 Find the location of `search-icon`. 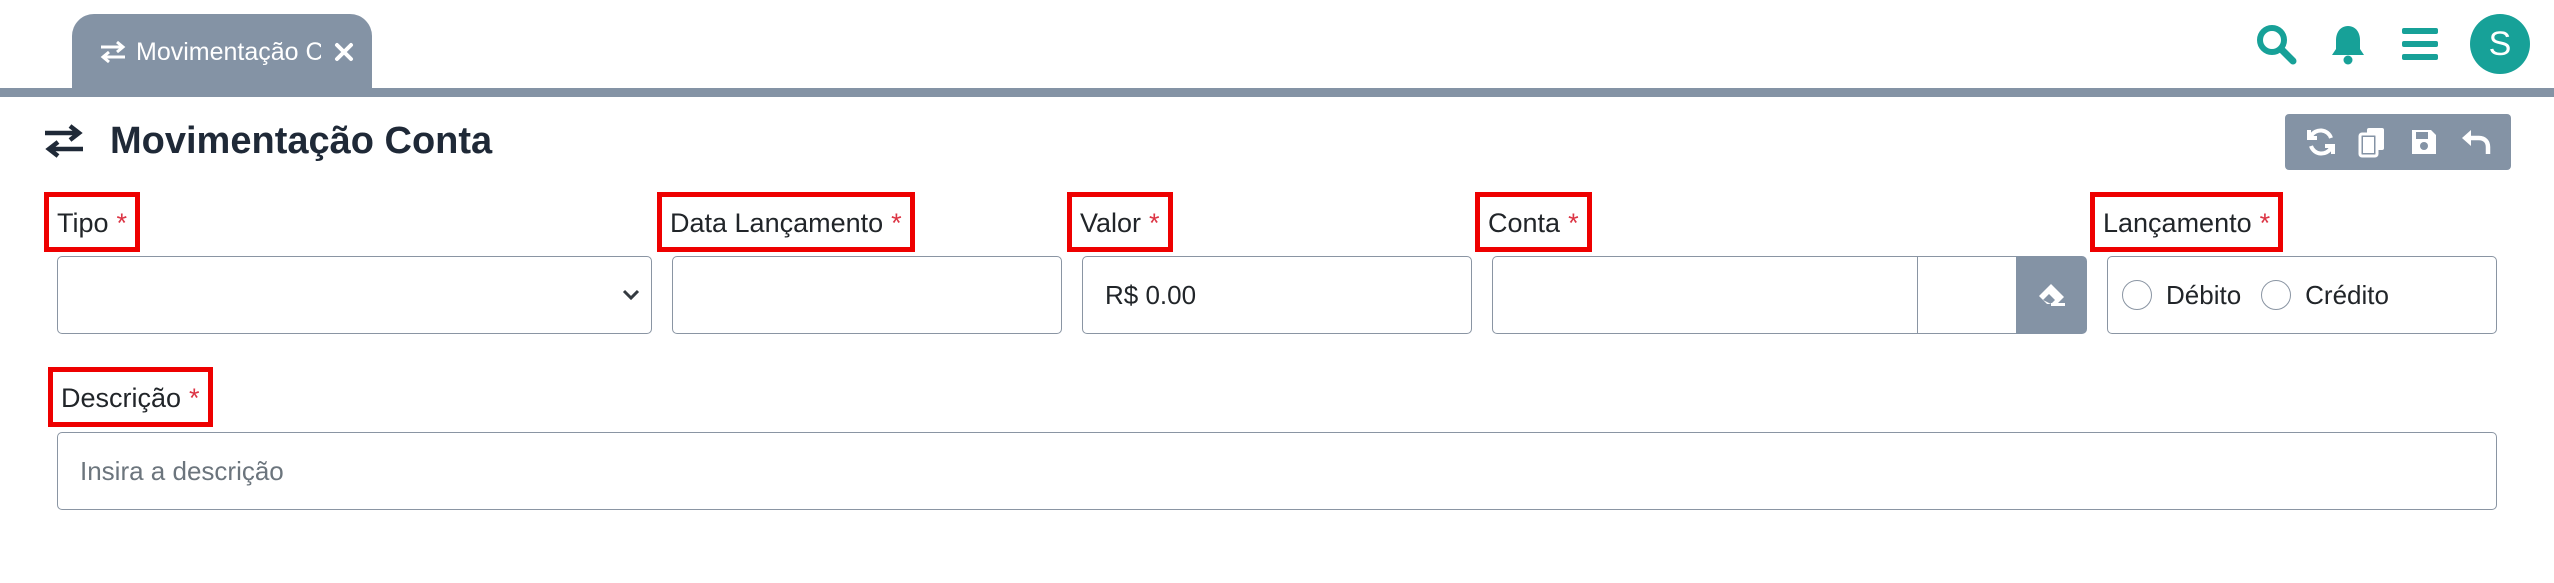

search-icon is located at coordinates (2276, 44).